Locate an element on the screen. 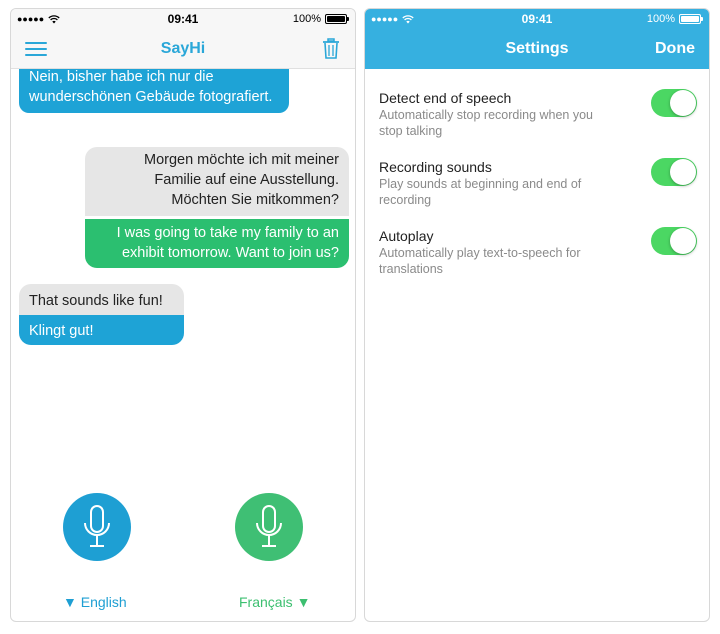  toggle-recording-sounds is located at coordinates (674, 172).